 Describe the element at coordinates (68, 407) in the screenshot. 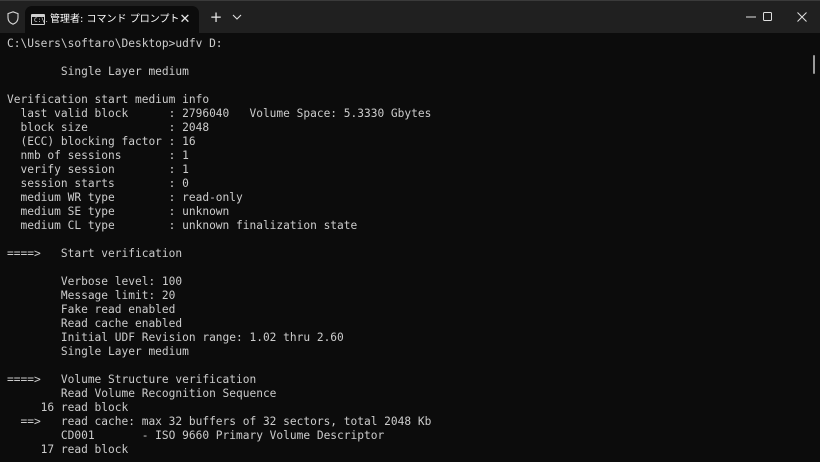

I see `terminal-line: 16 read block` at that location.